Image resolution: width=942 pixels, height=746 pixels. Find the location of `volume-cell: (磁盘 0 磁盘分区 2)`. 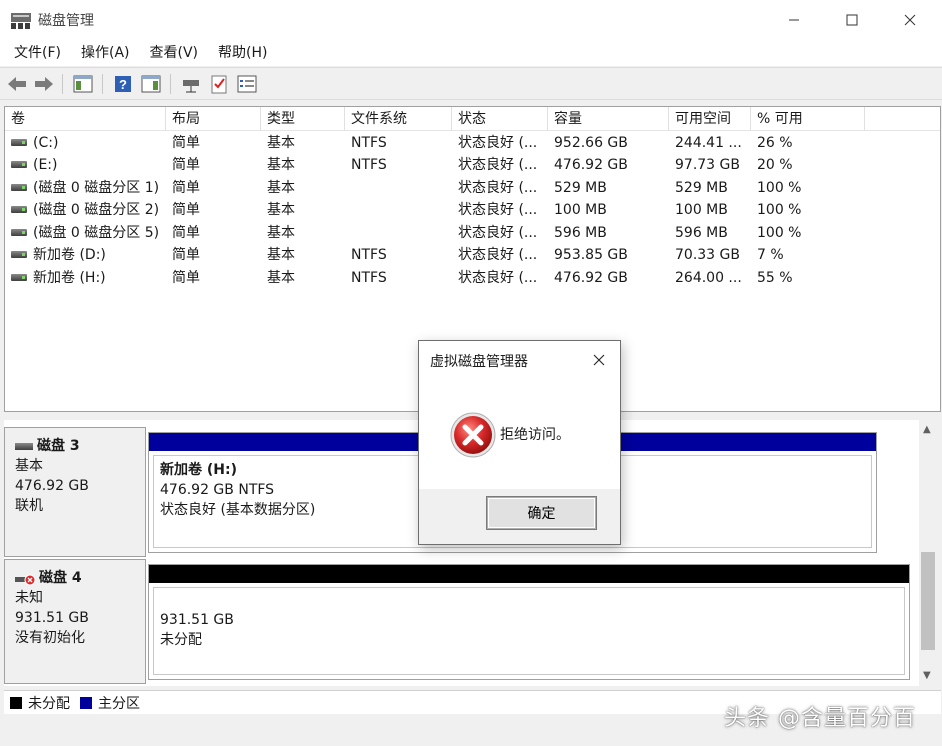

volume-cell: (磁盘 0 磁盘分区 2) is located at coordinates (85, 210).